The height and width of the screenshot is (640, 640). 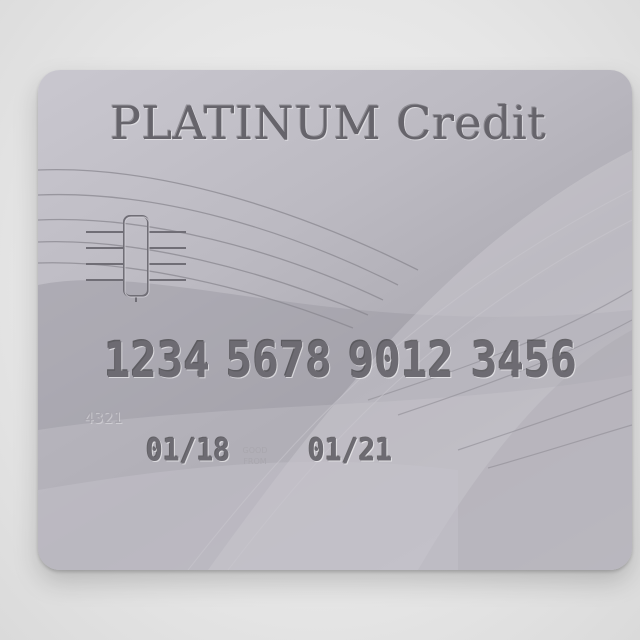 I want to click on card-title: PLATINUM Credit, so click(x=328, y=123).